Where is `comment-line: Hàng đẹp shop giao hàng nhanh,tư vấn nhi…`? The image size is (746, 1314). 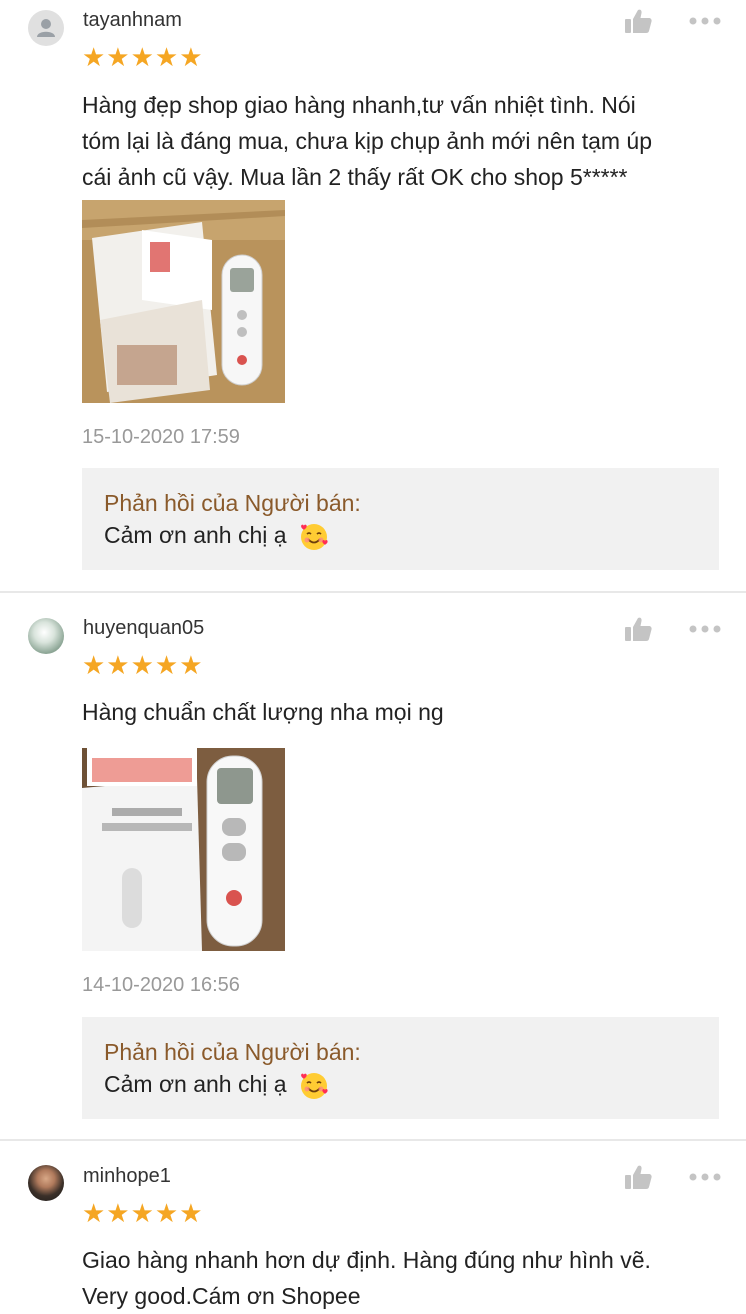 comment-line: Hàng đẹp shop giao hàng nhanh,tư vấn nhi… is located at coordinates (359, 105).